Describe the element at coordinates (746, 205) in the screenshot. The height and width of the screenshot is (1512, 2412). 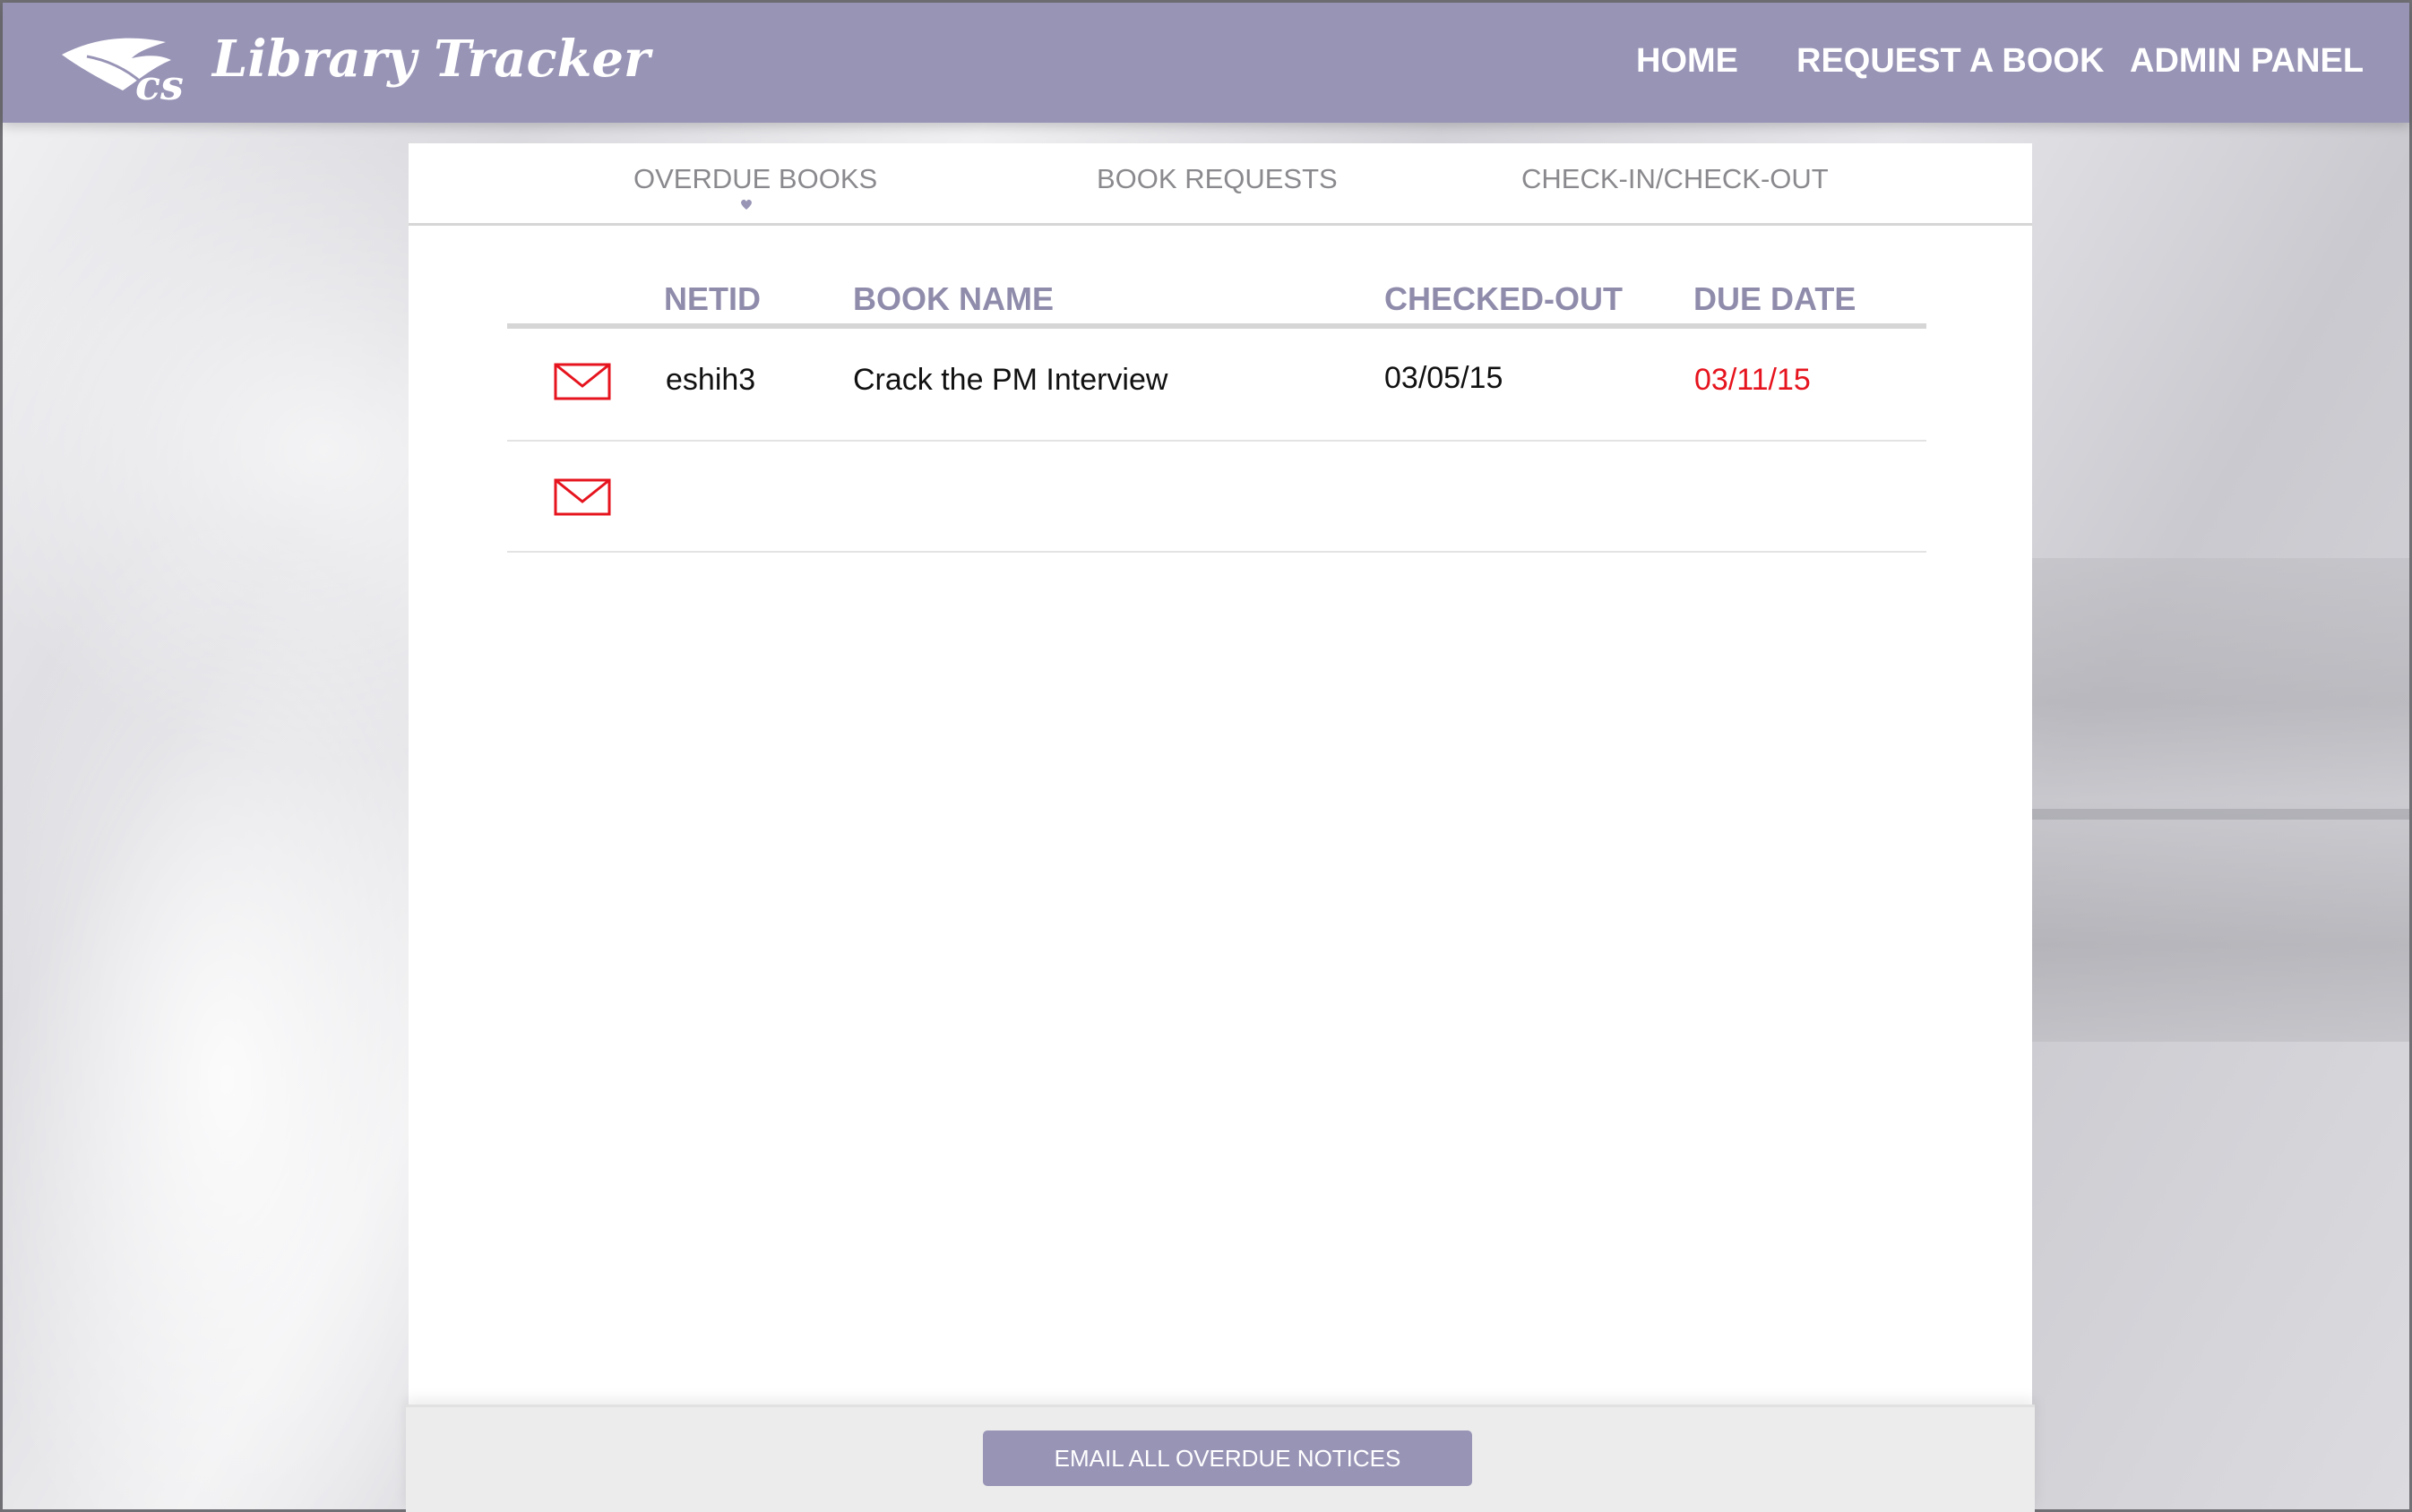
I see `active-tab-heart-icon` at that location.